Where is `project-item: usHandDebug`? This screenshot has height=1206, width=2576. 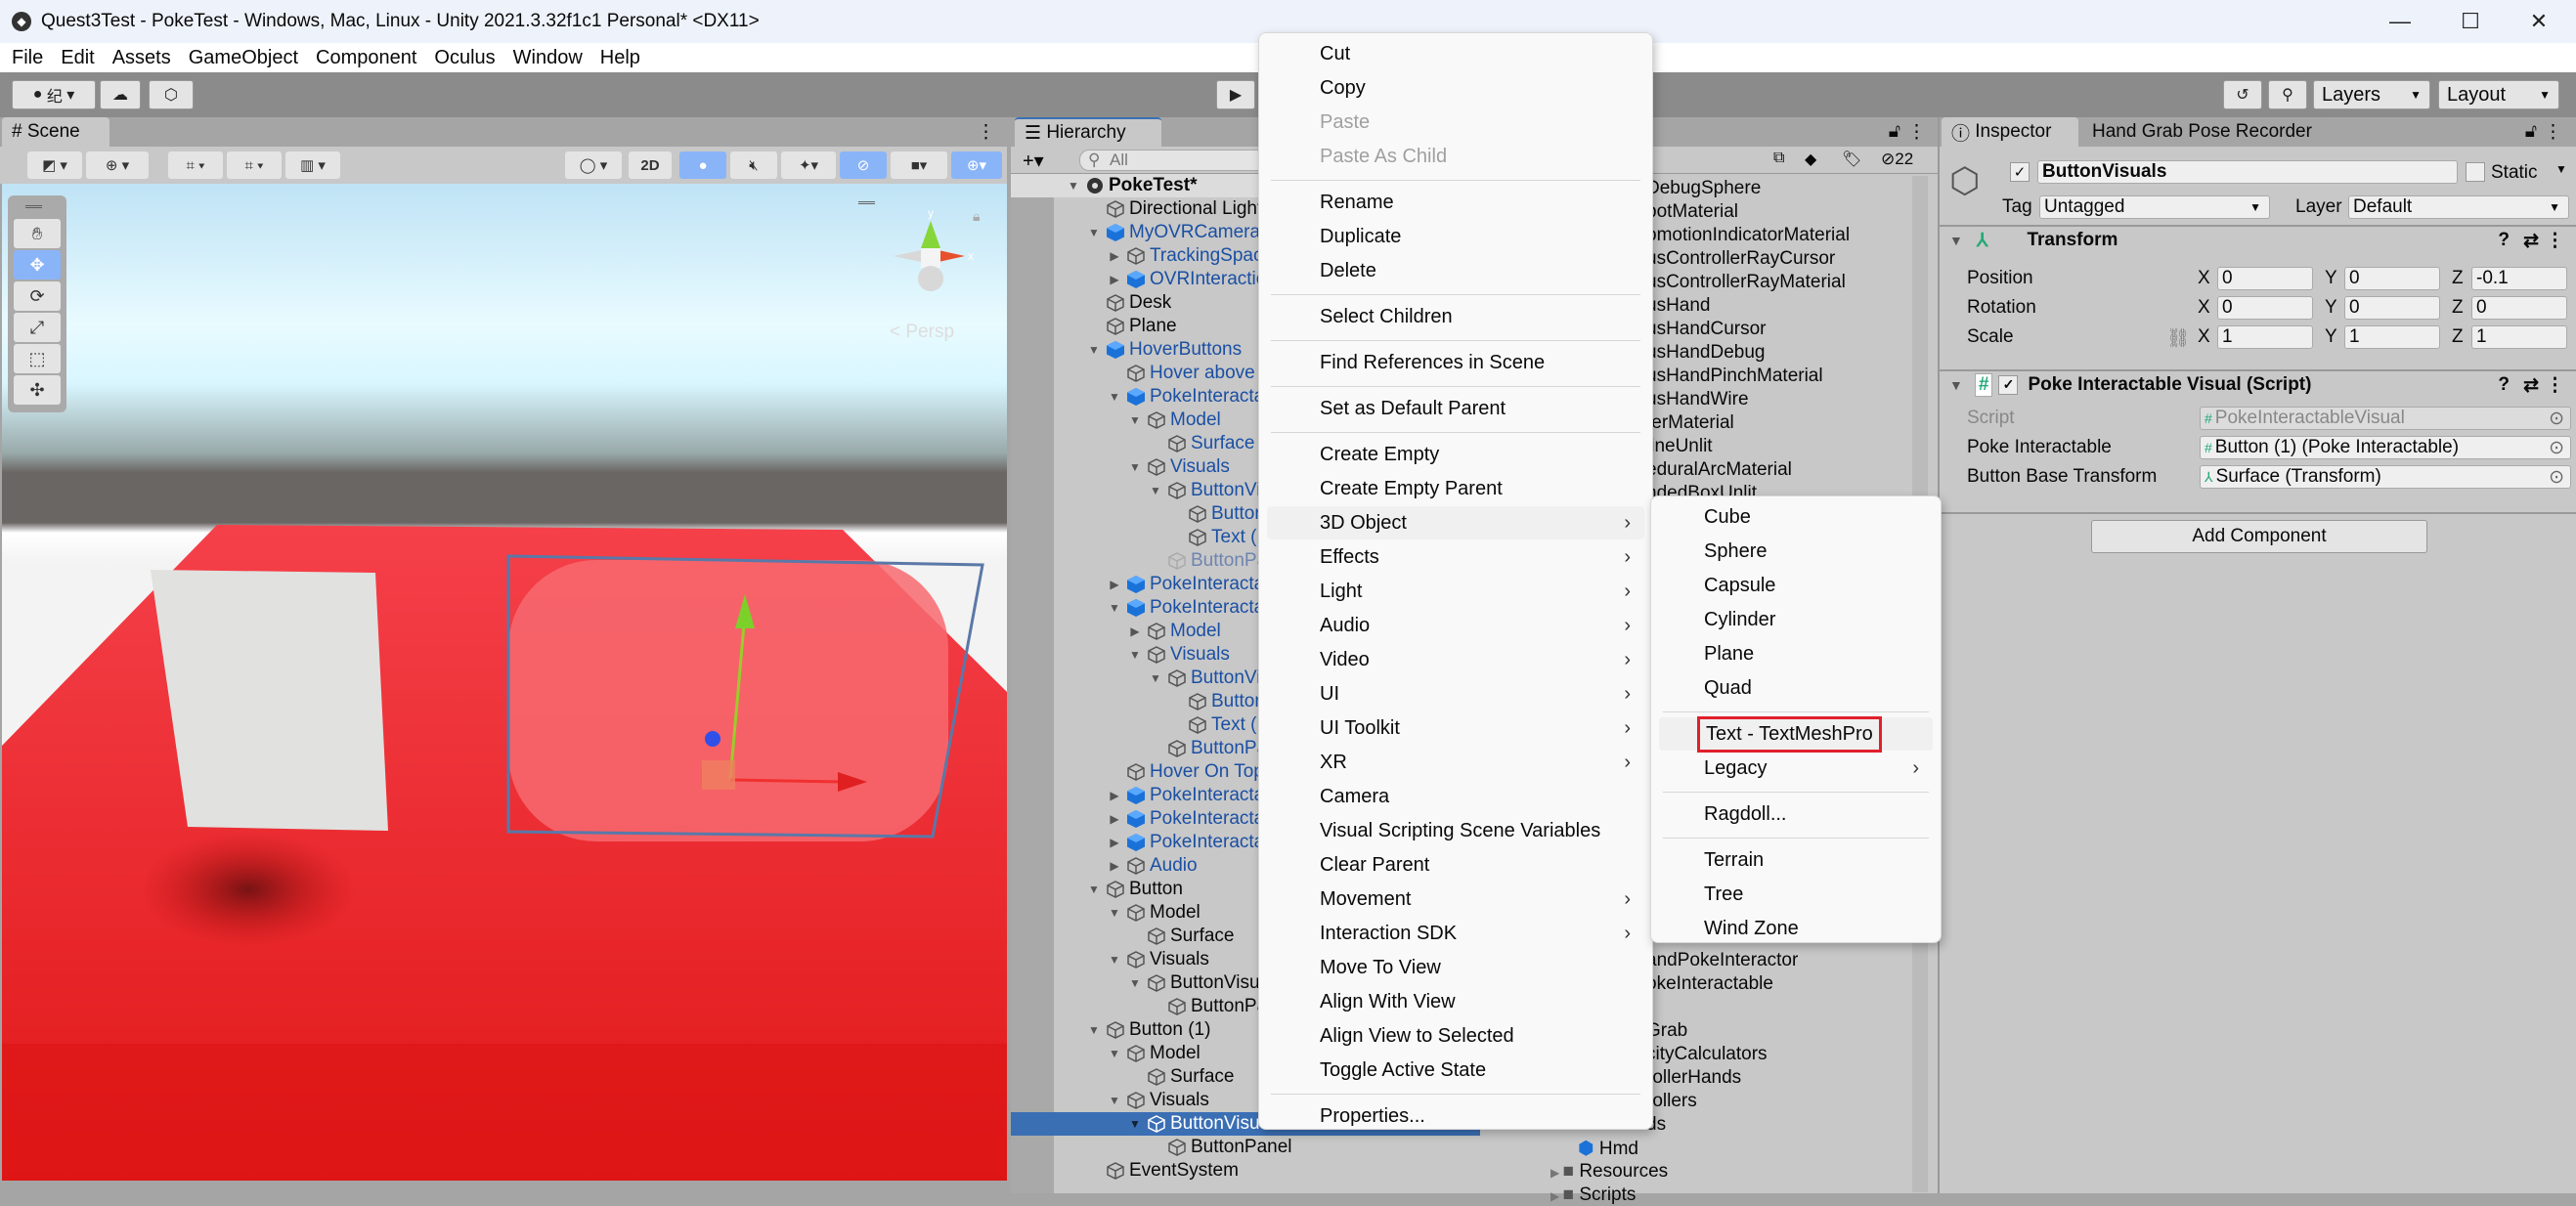 project-item: usHandDebug is located at coordinates (1705, 353).